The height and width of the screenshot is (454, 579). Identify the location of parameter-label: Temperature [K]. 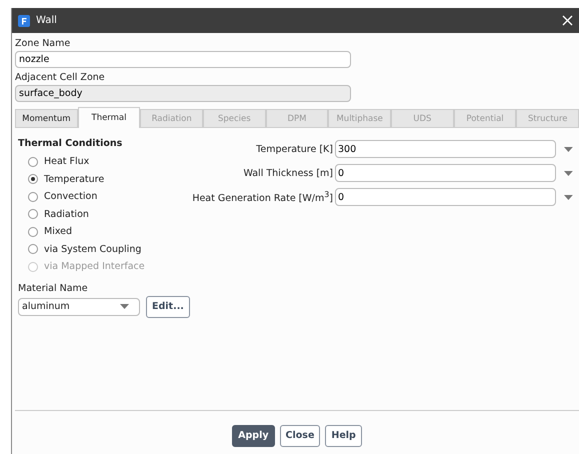
(294, 149).